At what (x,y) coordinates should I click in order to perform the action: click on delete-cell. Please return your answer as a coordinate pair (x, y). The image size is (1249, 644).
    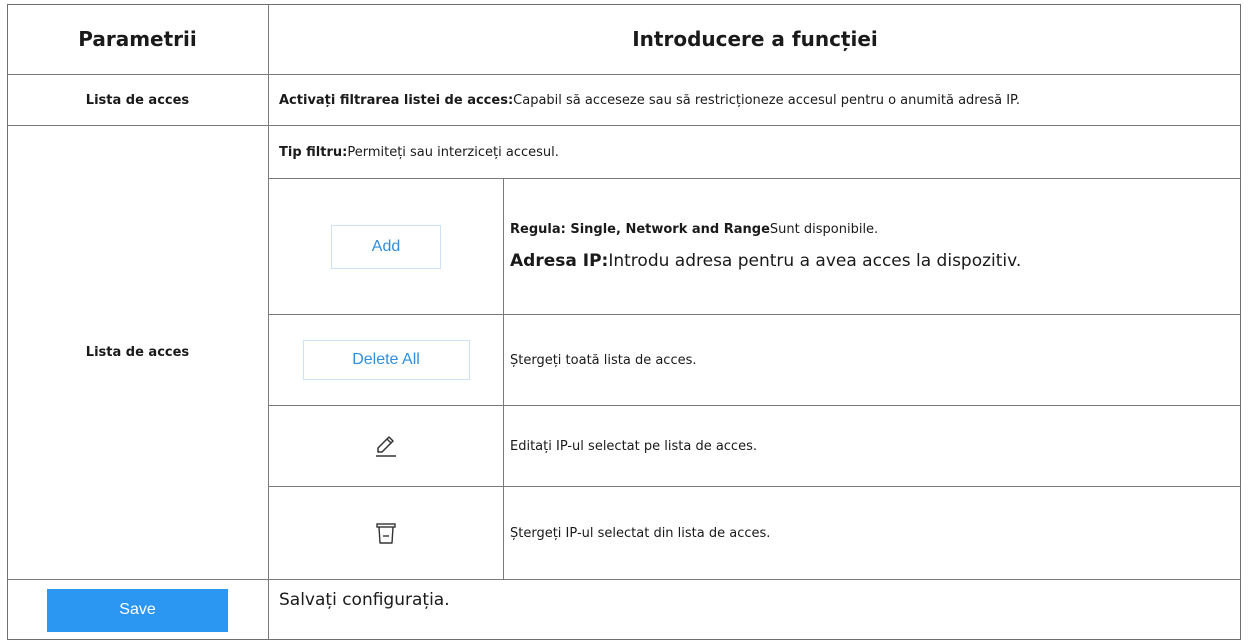
    Looking at the image, I should click on (386, 533).